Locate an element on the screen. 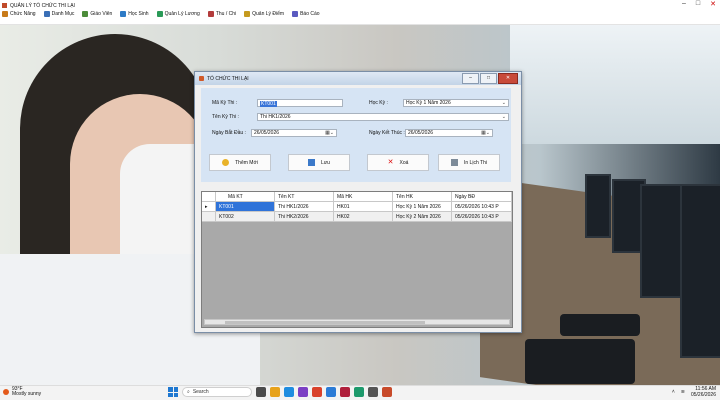  column-header: Tên KT is located at coordinates (304, 197).